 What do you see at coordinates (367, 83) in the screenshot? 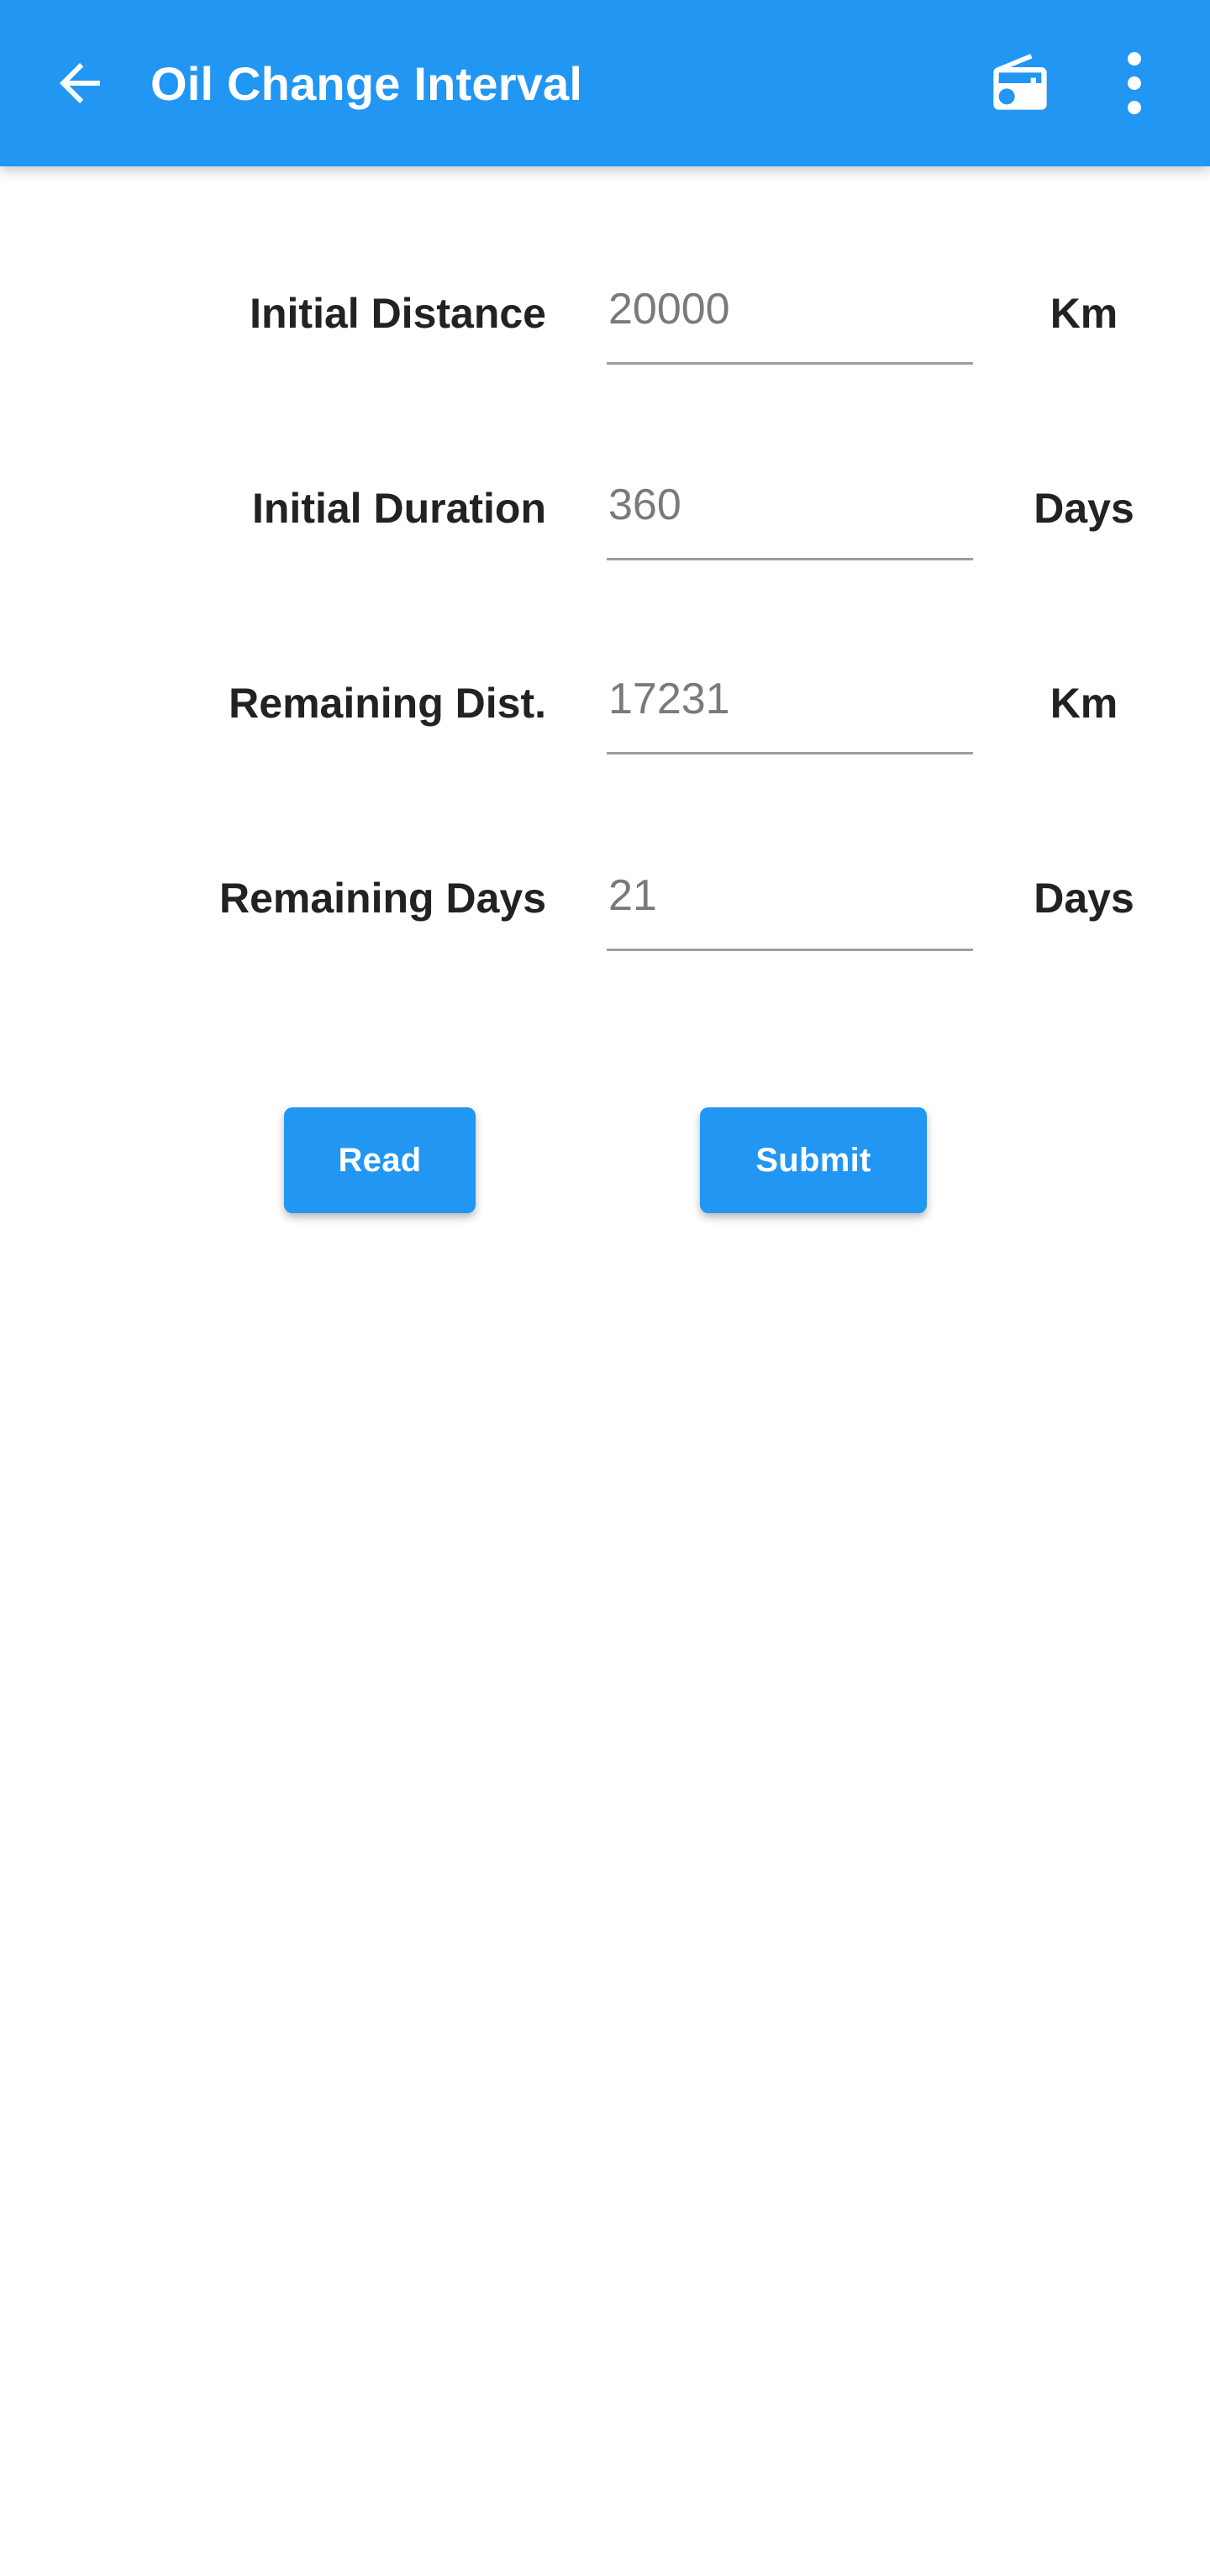
I see `page-title: Oil Change Interval` at bounding box center [367, 83].